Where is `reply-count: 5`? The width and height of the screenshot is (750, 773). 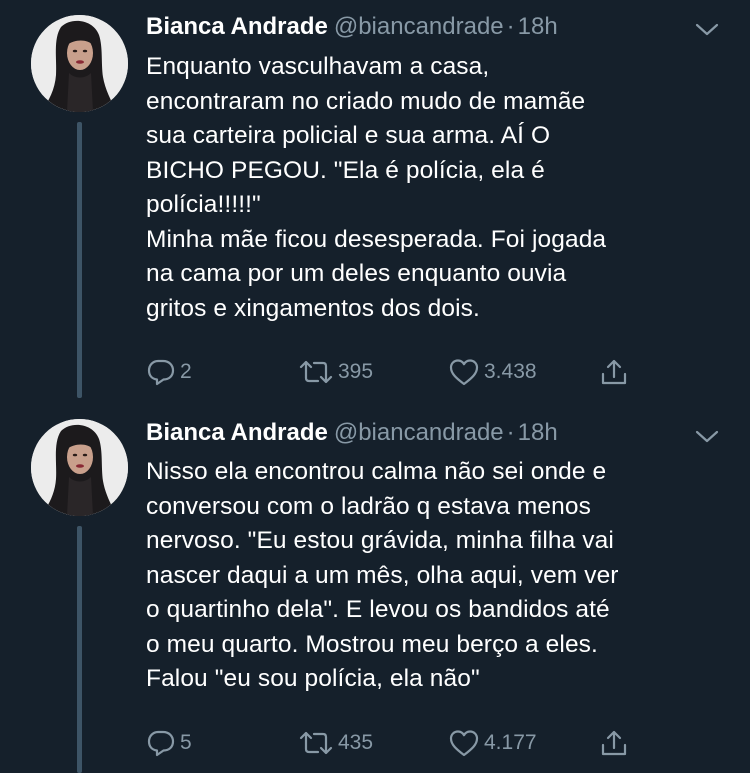
reply-count: 5 is located at coordinates (186, 742).